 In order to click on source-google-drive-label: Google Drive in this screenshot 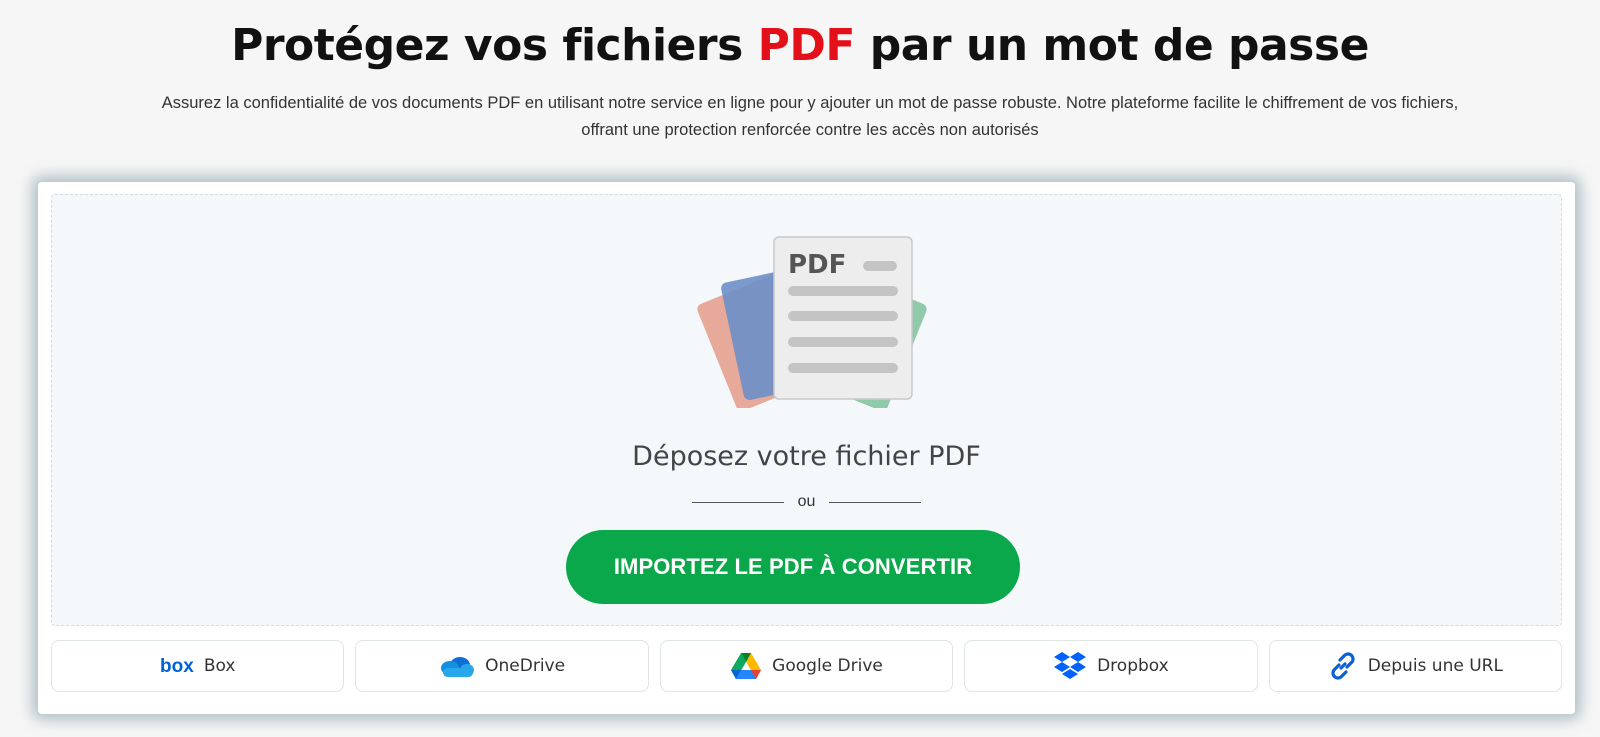, I will do `click(827, 666)`.